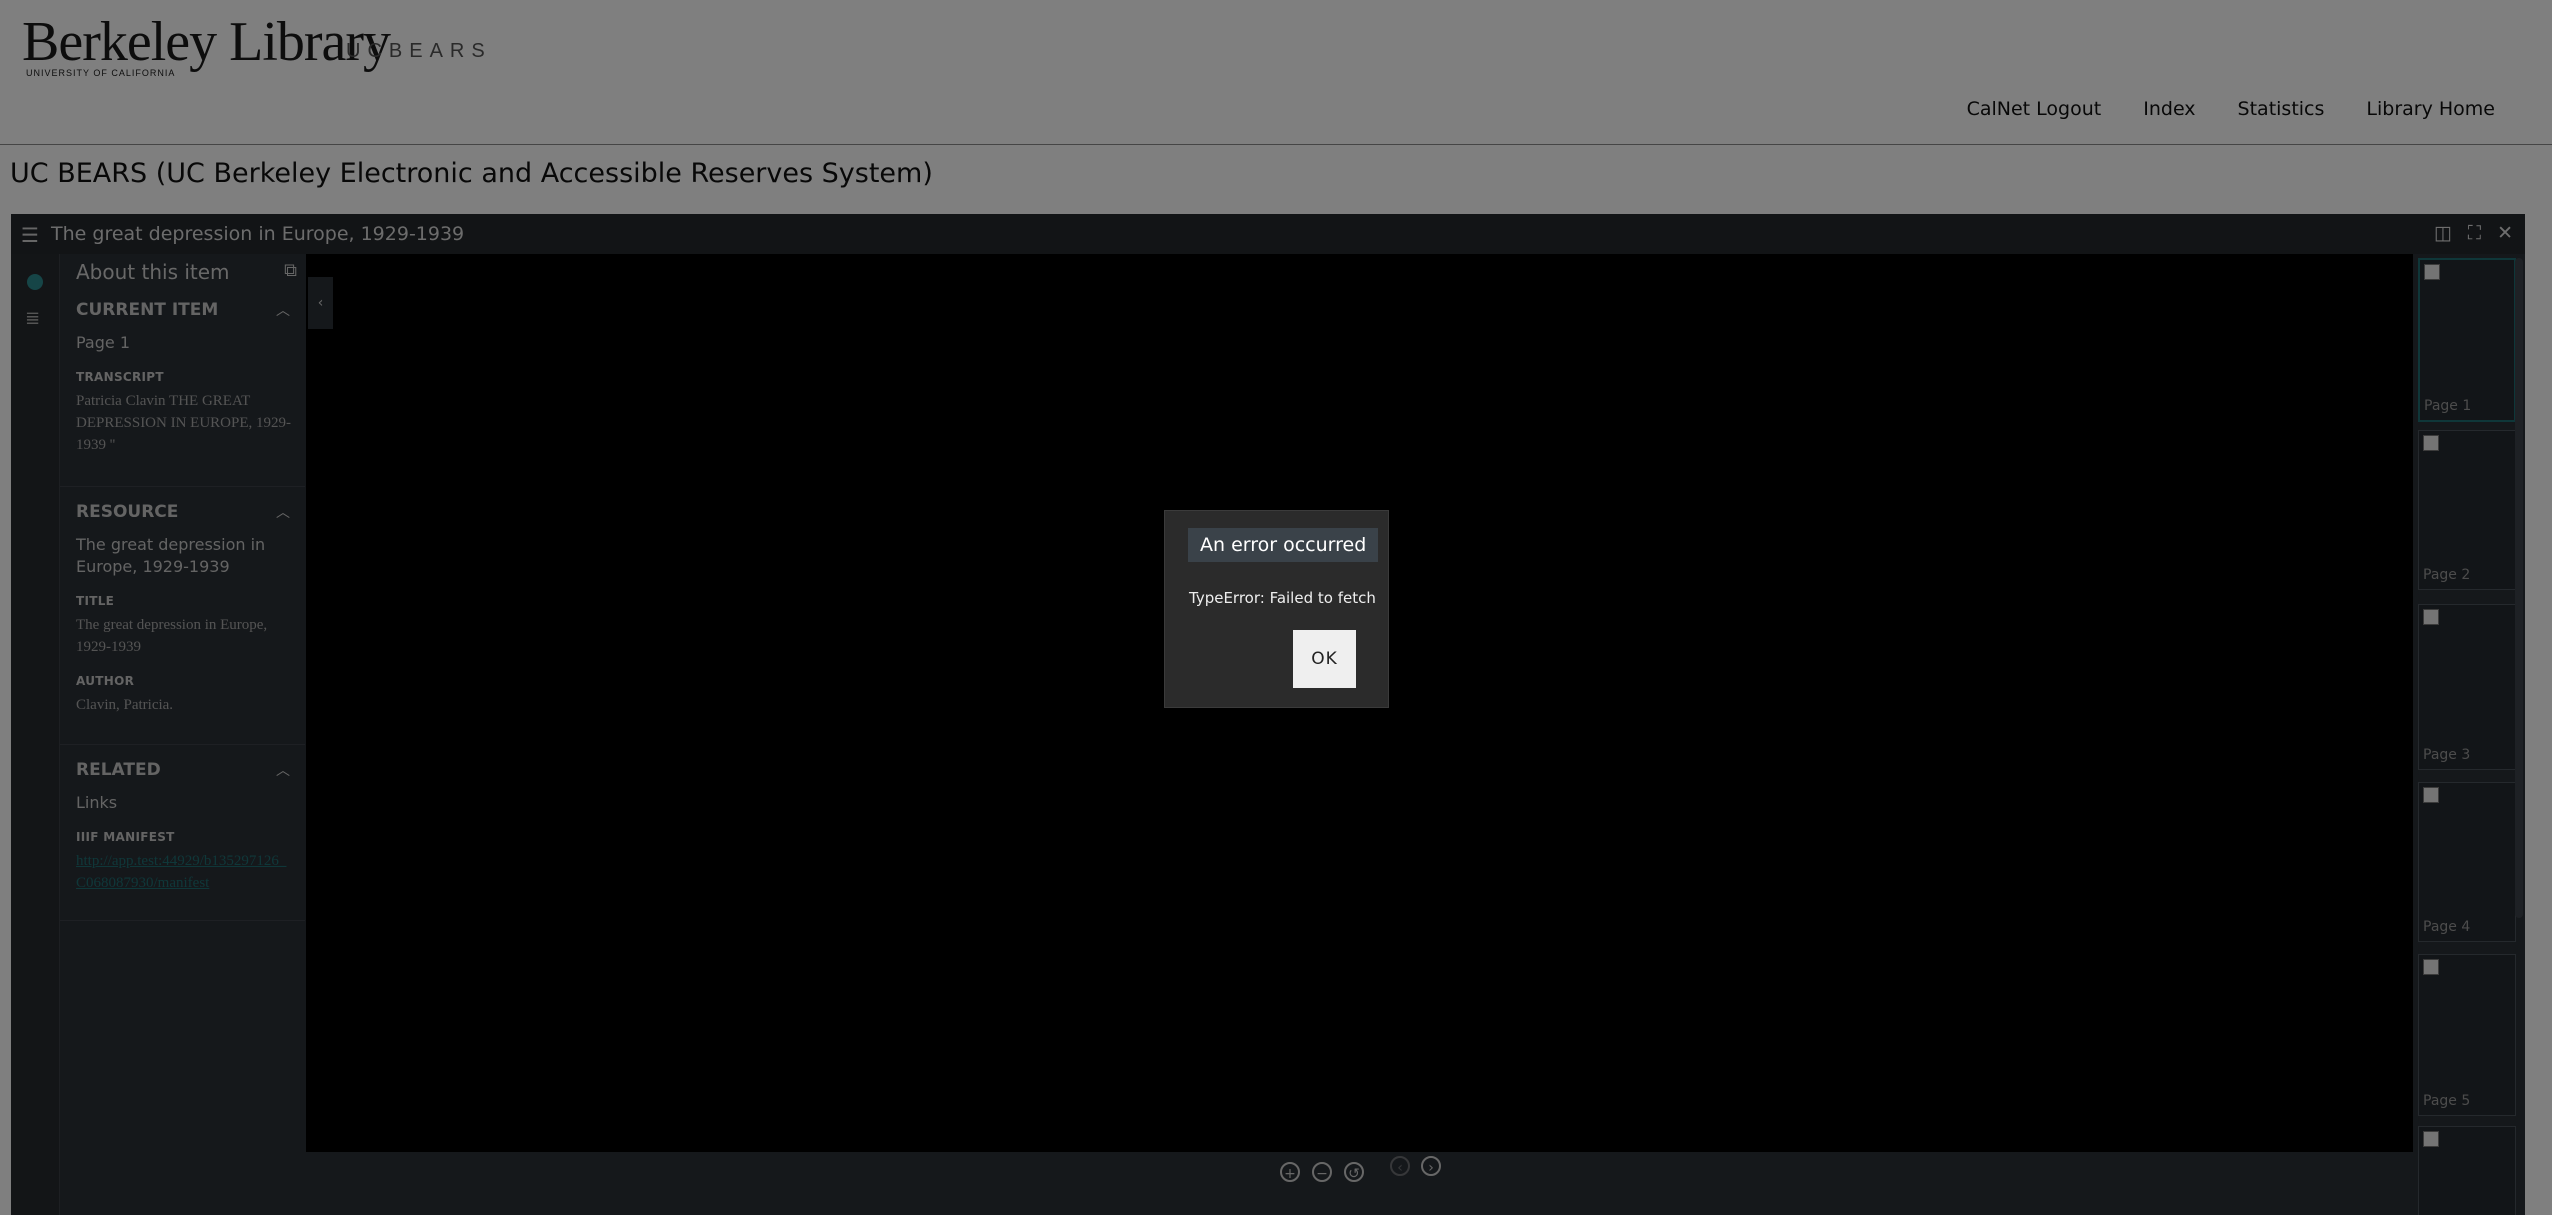 This screenshot has height=1215, width=2552. I want to click on dialog-message: TypeError: Failed to fetch, so click(1282, 598).